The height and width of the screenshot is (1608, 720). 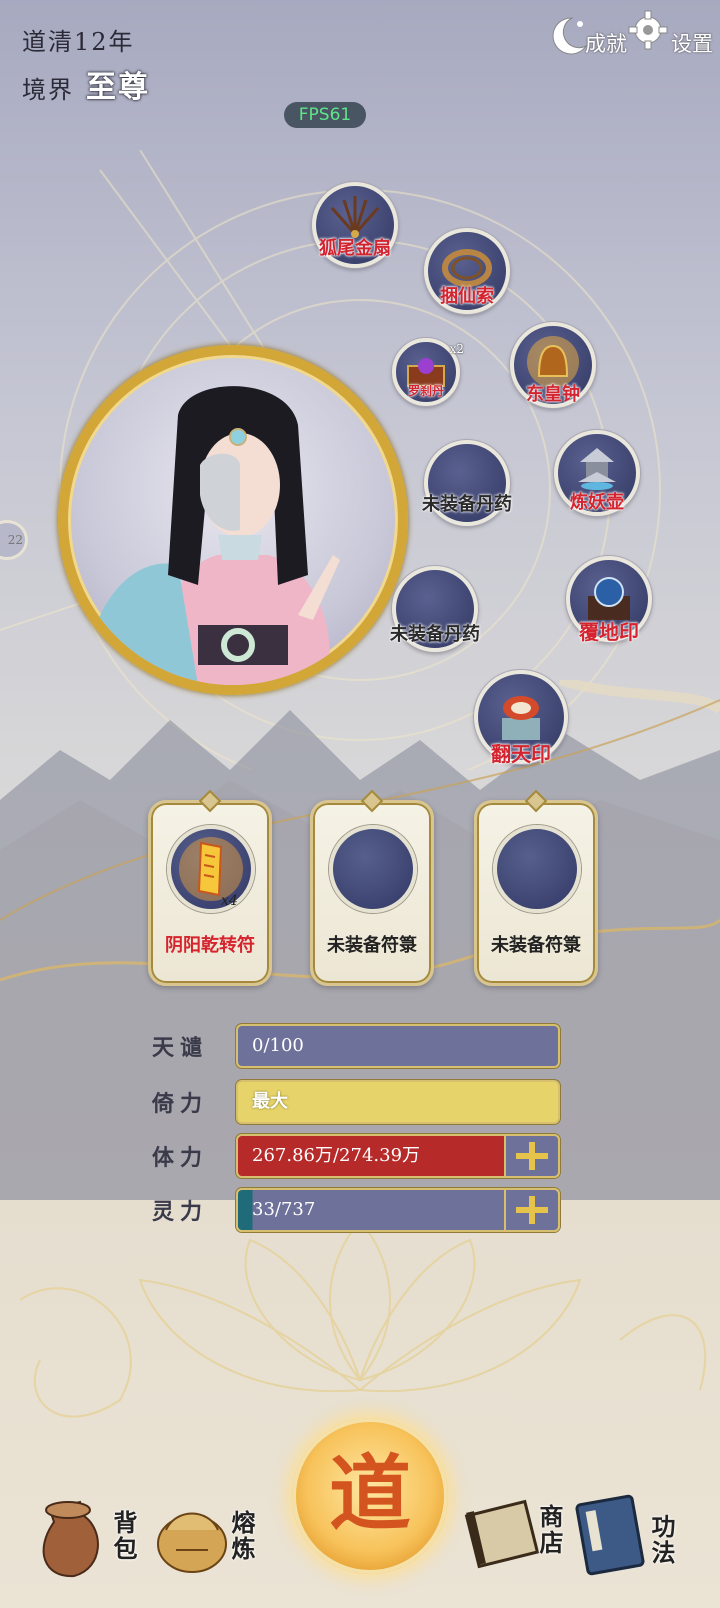 I want to click on treasure-label: 东皇钟, so click(x=553, y=394).